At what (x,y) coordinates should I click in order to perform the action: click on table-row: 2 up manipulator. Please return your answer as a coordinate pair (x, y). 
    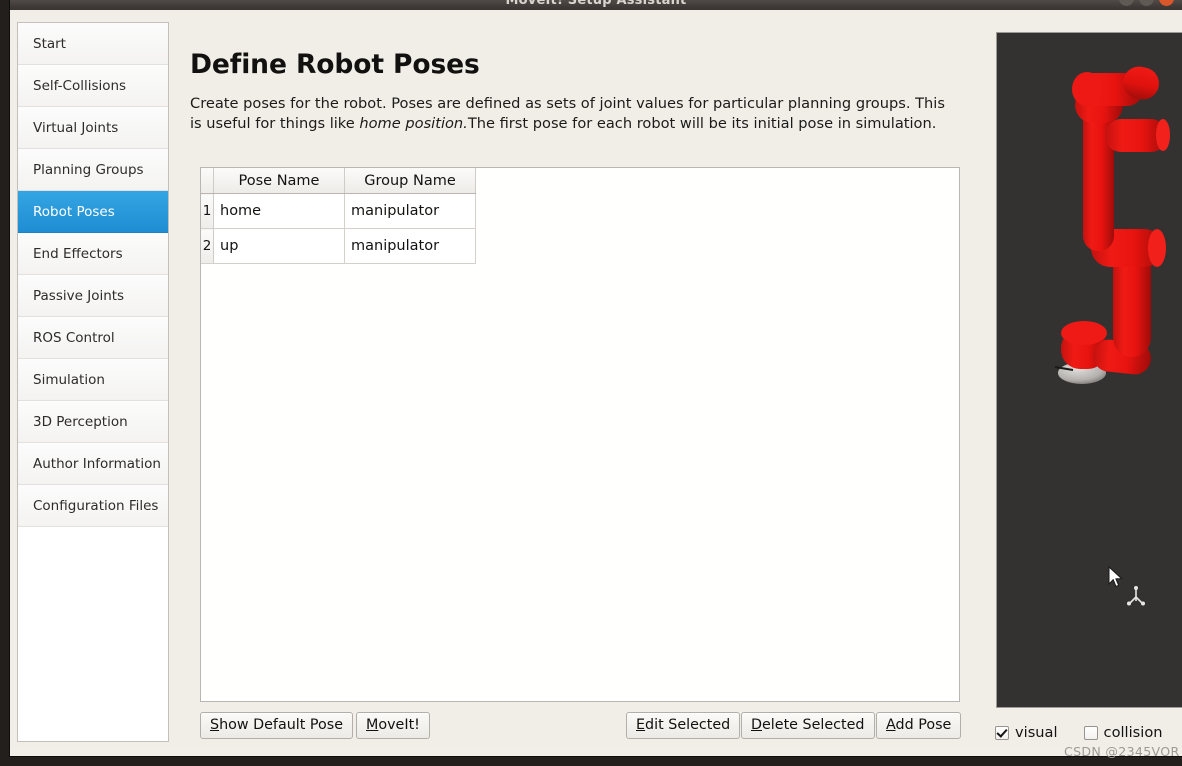
    Looking at the image, I should click on (338, 246).